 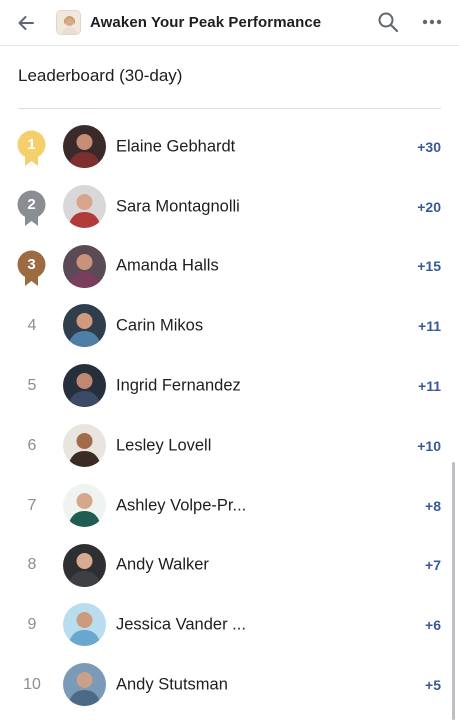 I want to click on rank-indicator: 6, so click(x=30, y=446).